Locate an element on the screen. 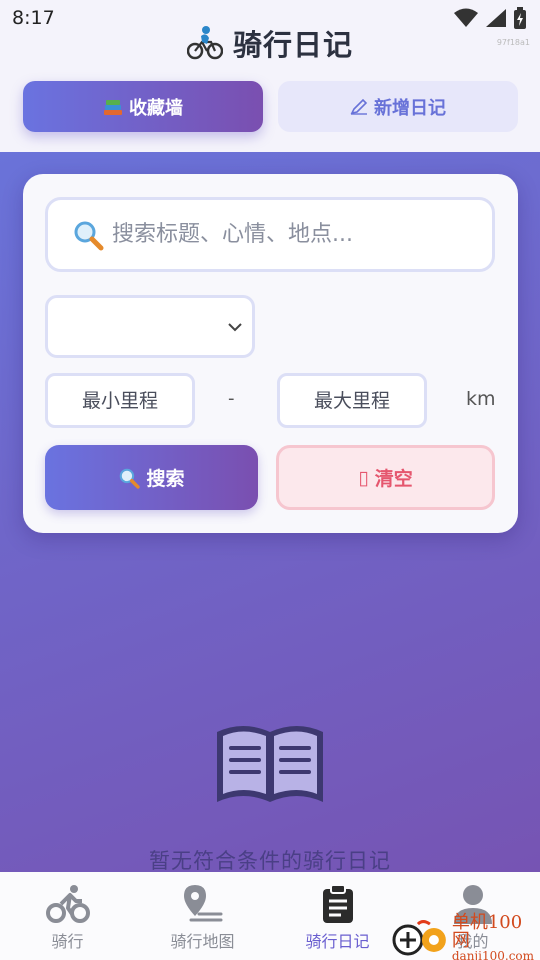 This screenshot has height=960, width=540. pencil-icon is located at coordinates (359, 106).